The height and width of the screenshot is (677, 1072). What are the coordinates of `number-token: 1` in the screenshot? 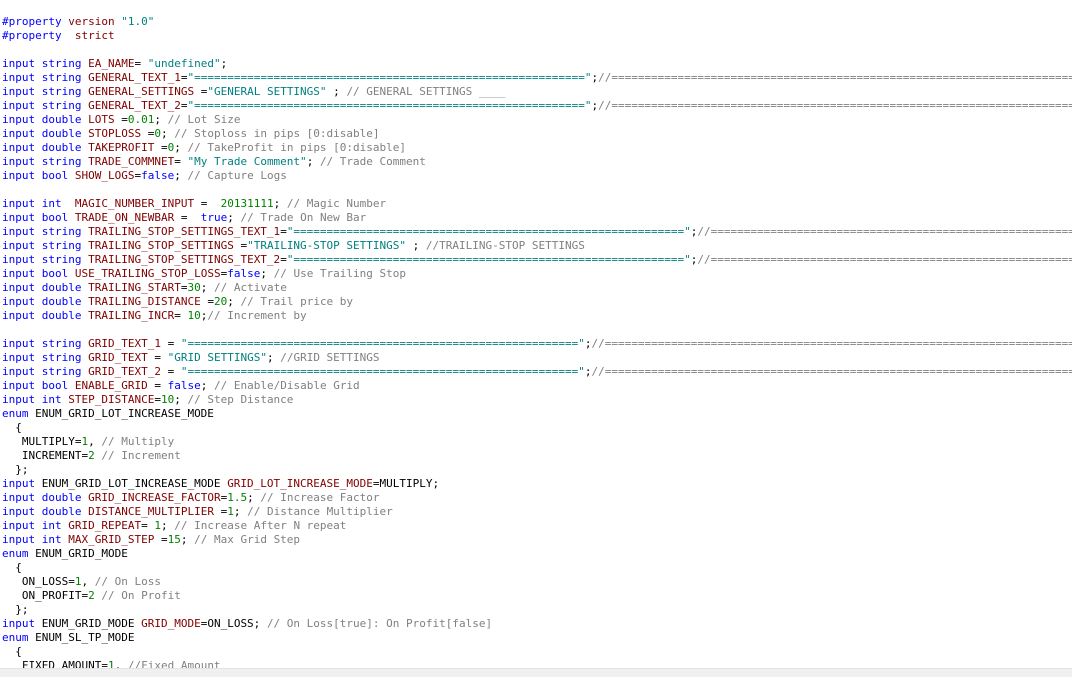 It's located at (111, 663).